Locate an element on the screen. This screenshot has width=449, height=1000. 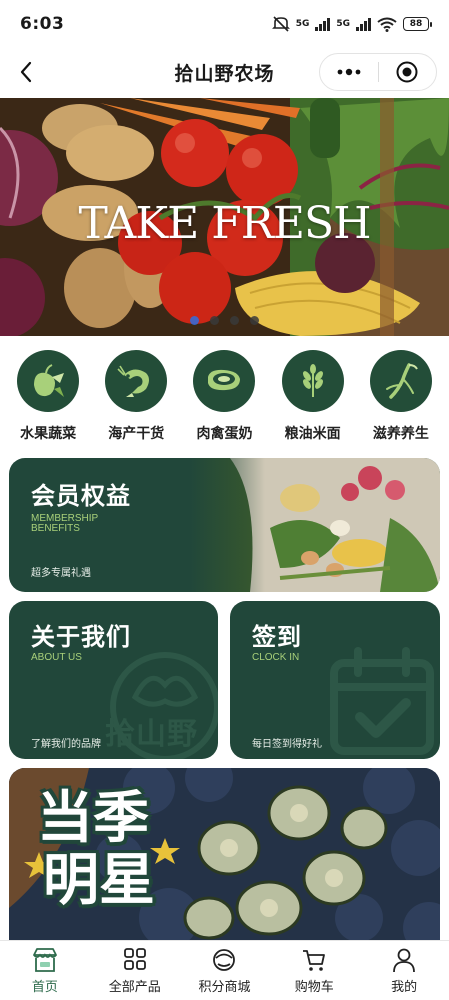
season-title: 当季 明星 is located at coordinates (96, 850).